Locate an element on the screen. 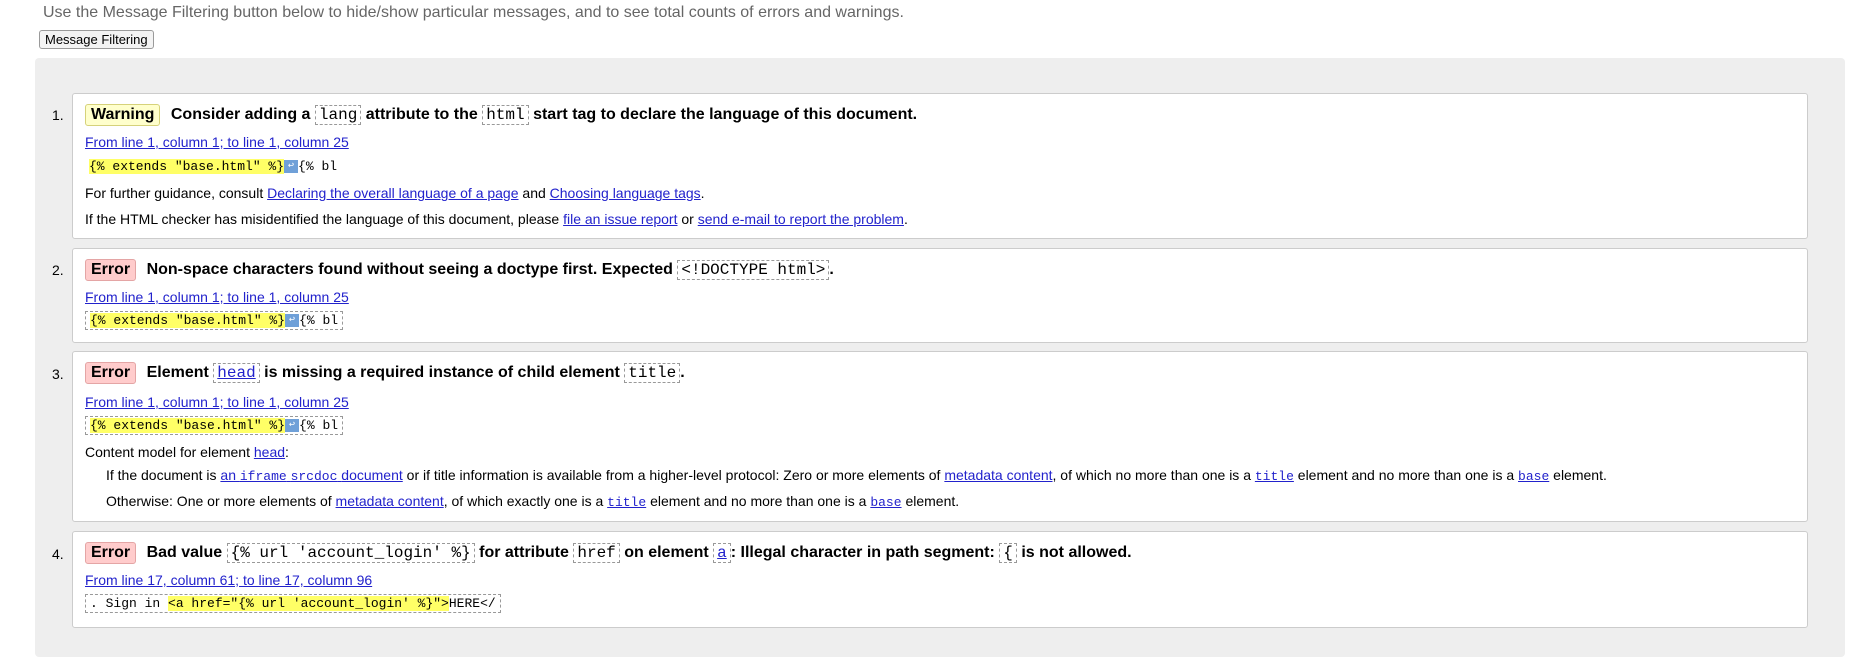  code-lang: lang is located at coordinates (338, 115).